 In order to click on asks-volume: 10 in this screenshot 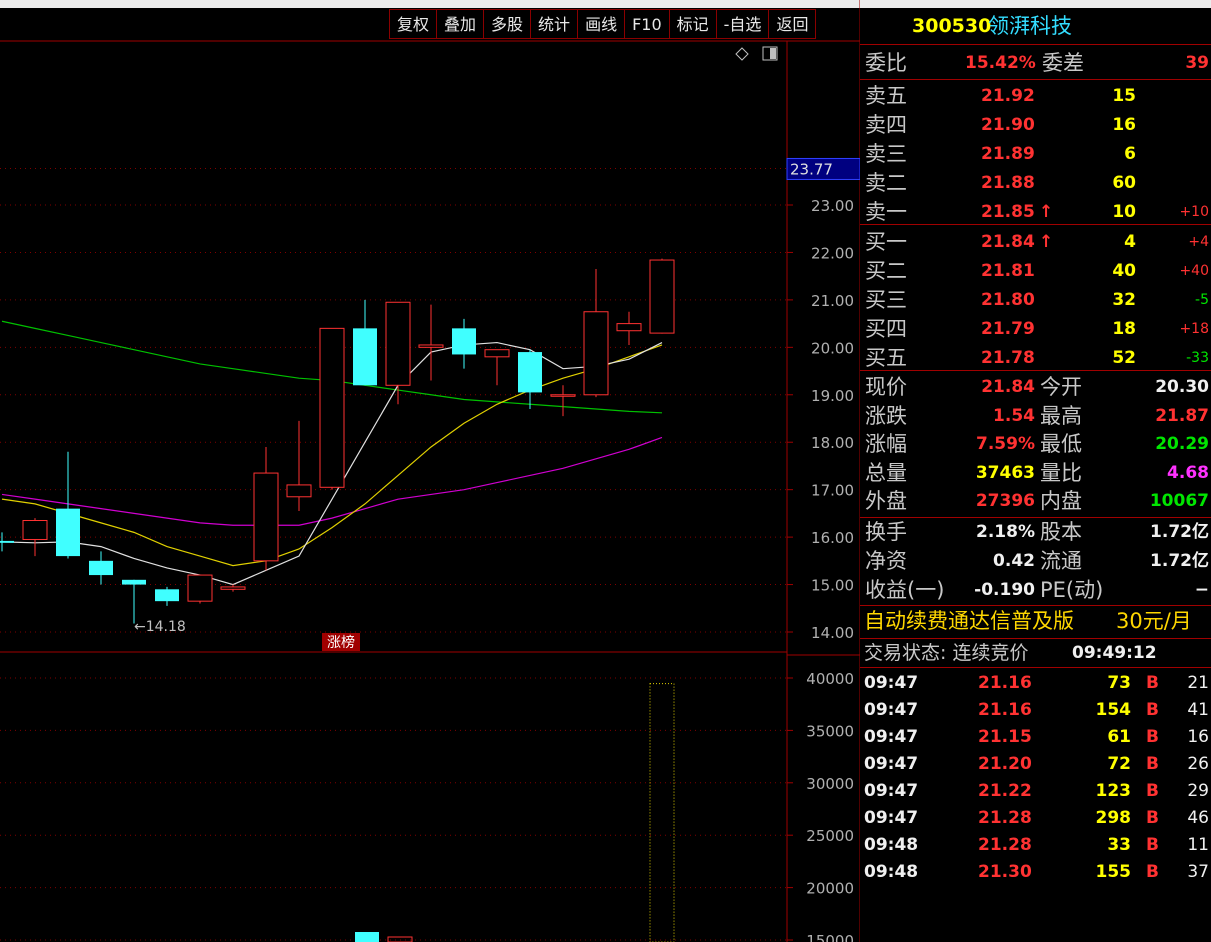, I will do `click(1124, 212)`.